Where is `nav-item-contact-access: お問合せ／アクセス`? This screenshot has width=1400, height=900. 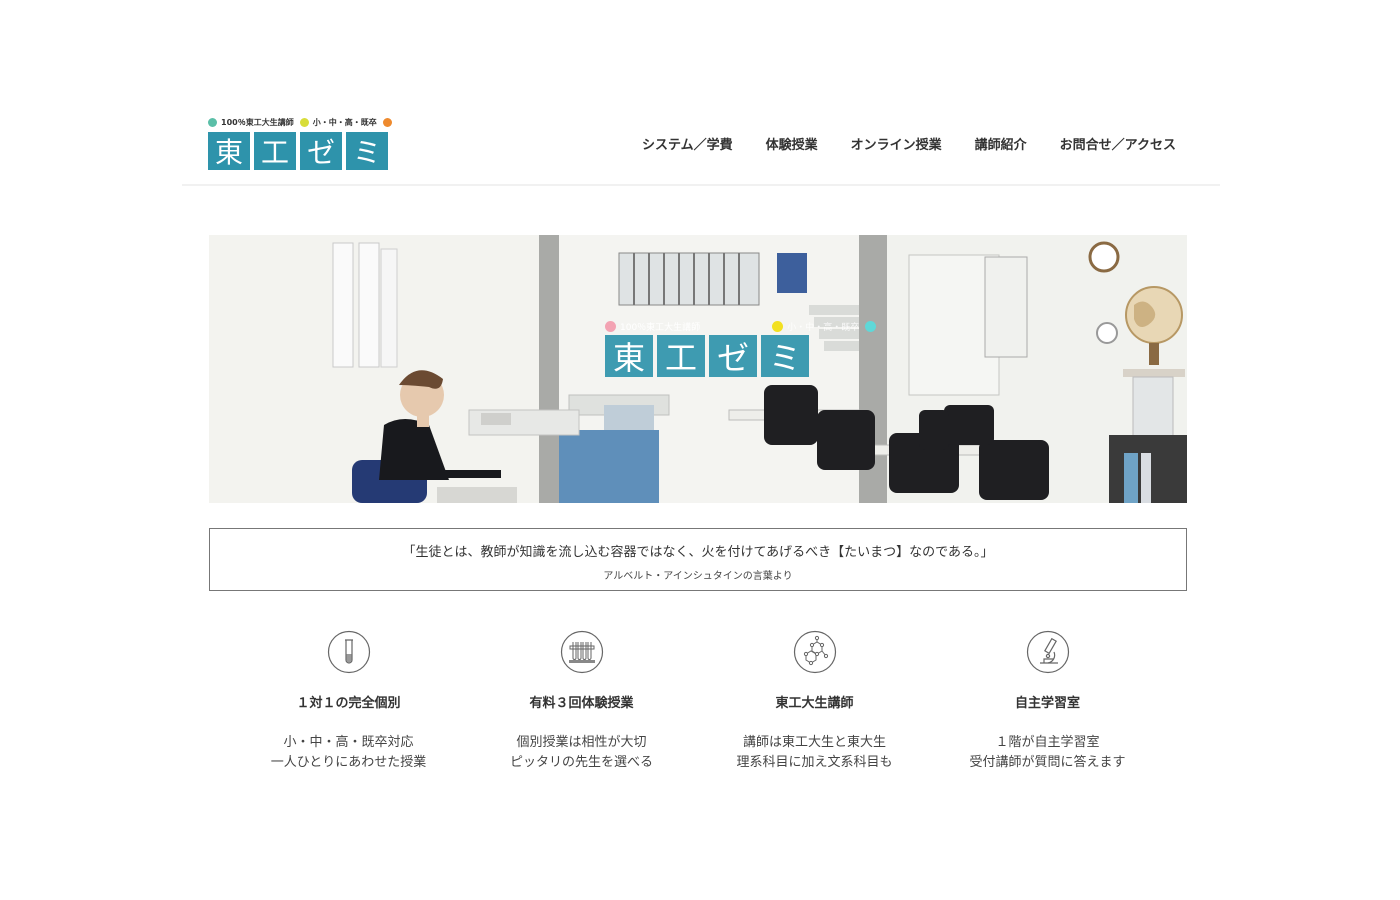 nav-item-contact-access: お問合せ／アクセス is located at coordinates (1118, 143).